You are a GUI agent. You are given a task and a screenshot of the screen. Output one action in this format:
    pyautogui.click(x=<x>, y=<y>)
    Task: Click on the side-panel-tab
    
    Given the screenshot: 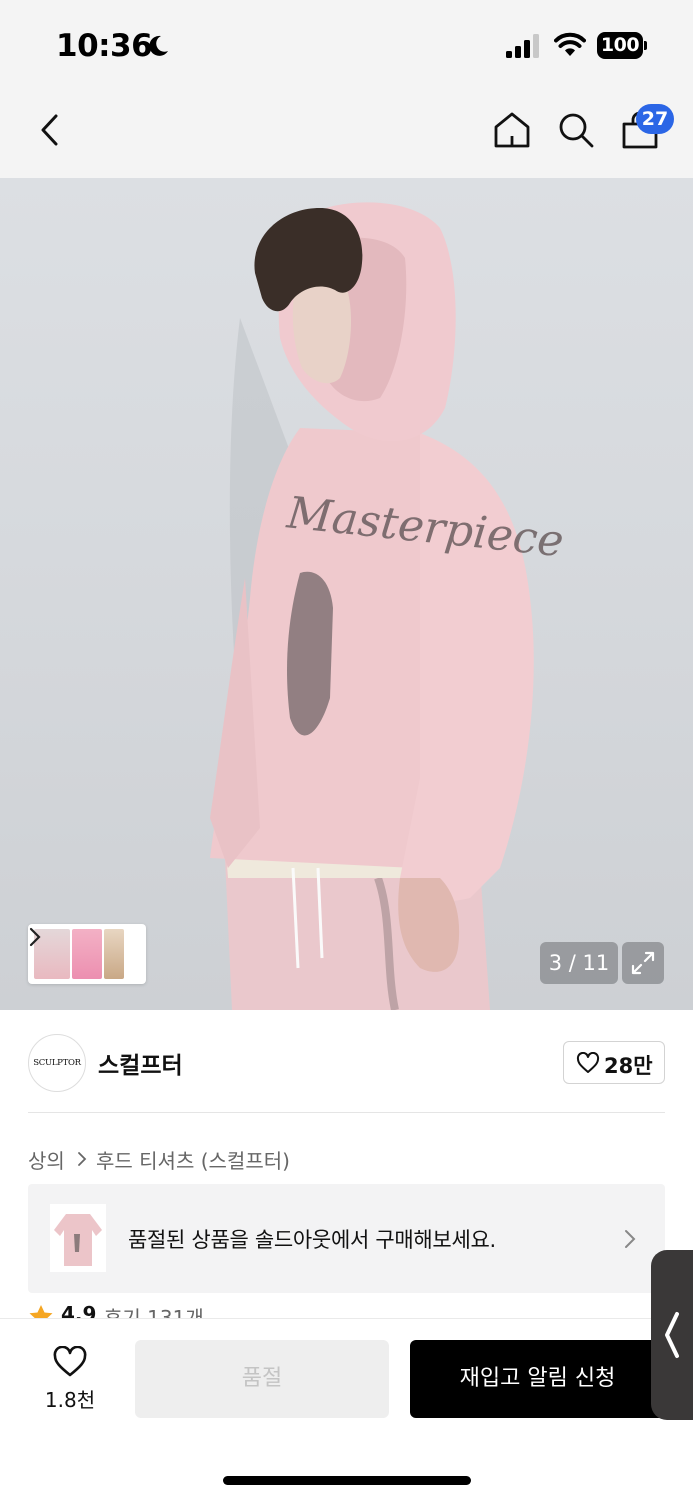 What is the action you would take?
    pyautogui.click(x=672, y=1335)
    